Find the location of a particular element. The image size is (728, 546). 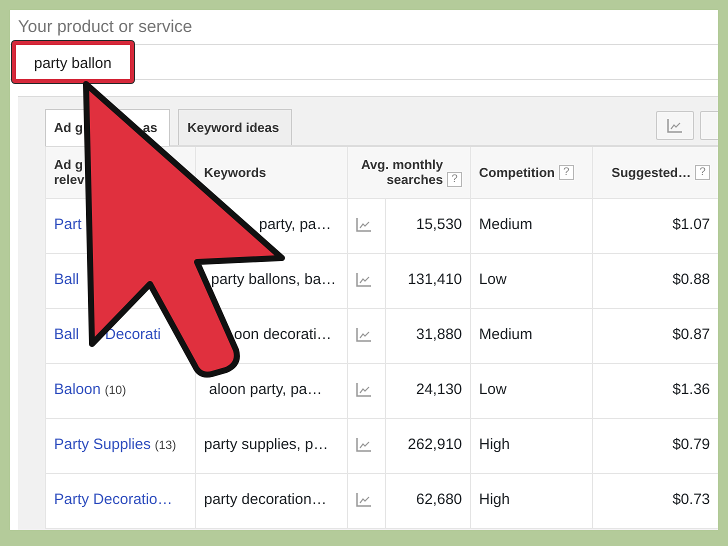

bid-value: $0.88 is located at coordinates (691, 279).